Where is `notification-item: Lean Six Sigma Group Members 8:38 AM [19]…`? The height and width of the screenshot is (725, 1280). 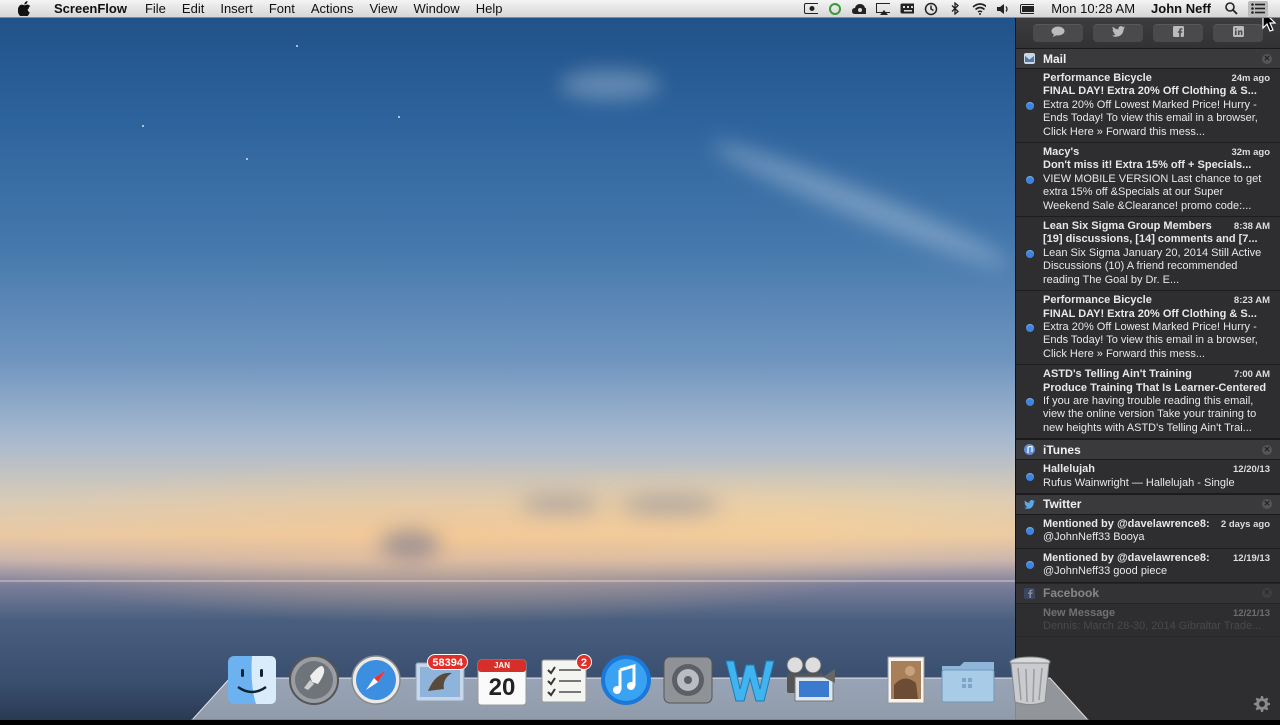
notification-item: Lean Six Sigma Group Members 8:38 AM [19]… is located at coordinates (1148, 254).